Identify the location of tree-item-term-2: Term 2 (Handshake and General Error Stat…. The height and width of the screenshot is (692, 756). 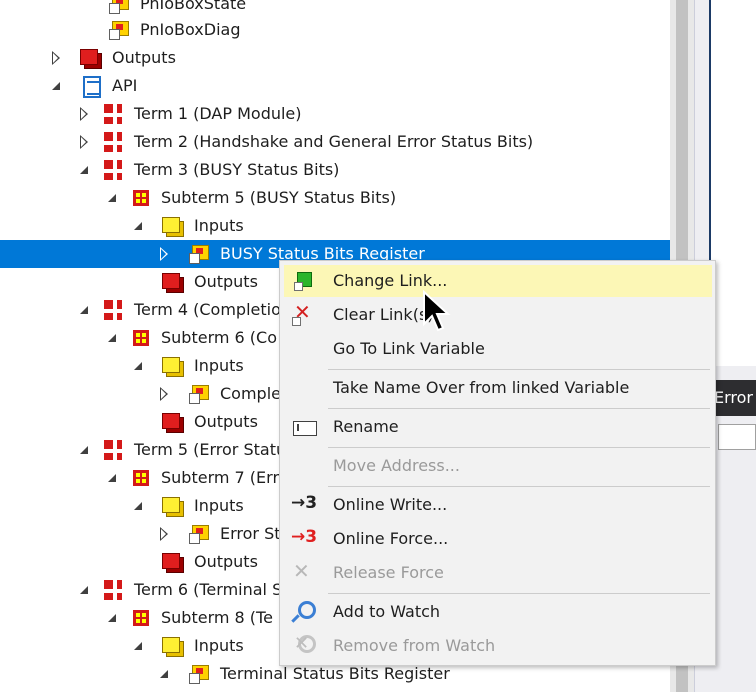
(335, 142).